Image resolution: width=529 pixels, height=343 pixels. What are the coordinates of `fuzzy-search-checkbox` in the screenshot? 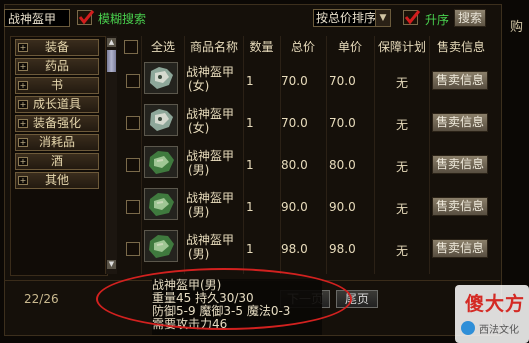 It's located at (86, 17).